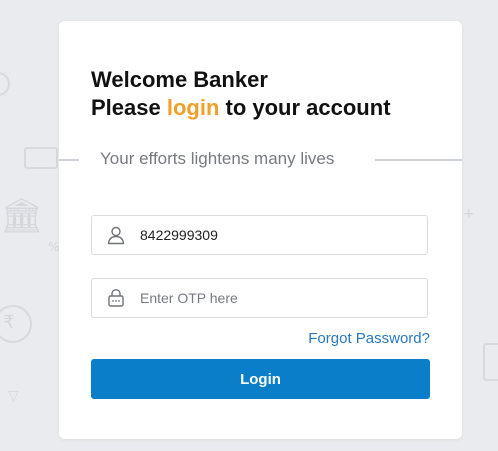 The width and height of the screenshot is (498, 451). Describe the element at coordinates (179, 79) in the screenshot. I see `welcome-title: Welcome Banker` at that location.